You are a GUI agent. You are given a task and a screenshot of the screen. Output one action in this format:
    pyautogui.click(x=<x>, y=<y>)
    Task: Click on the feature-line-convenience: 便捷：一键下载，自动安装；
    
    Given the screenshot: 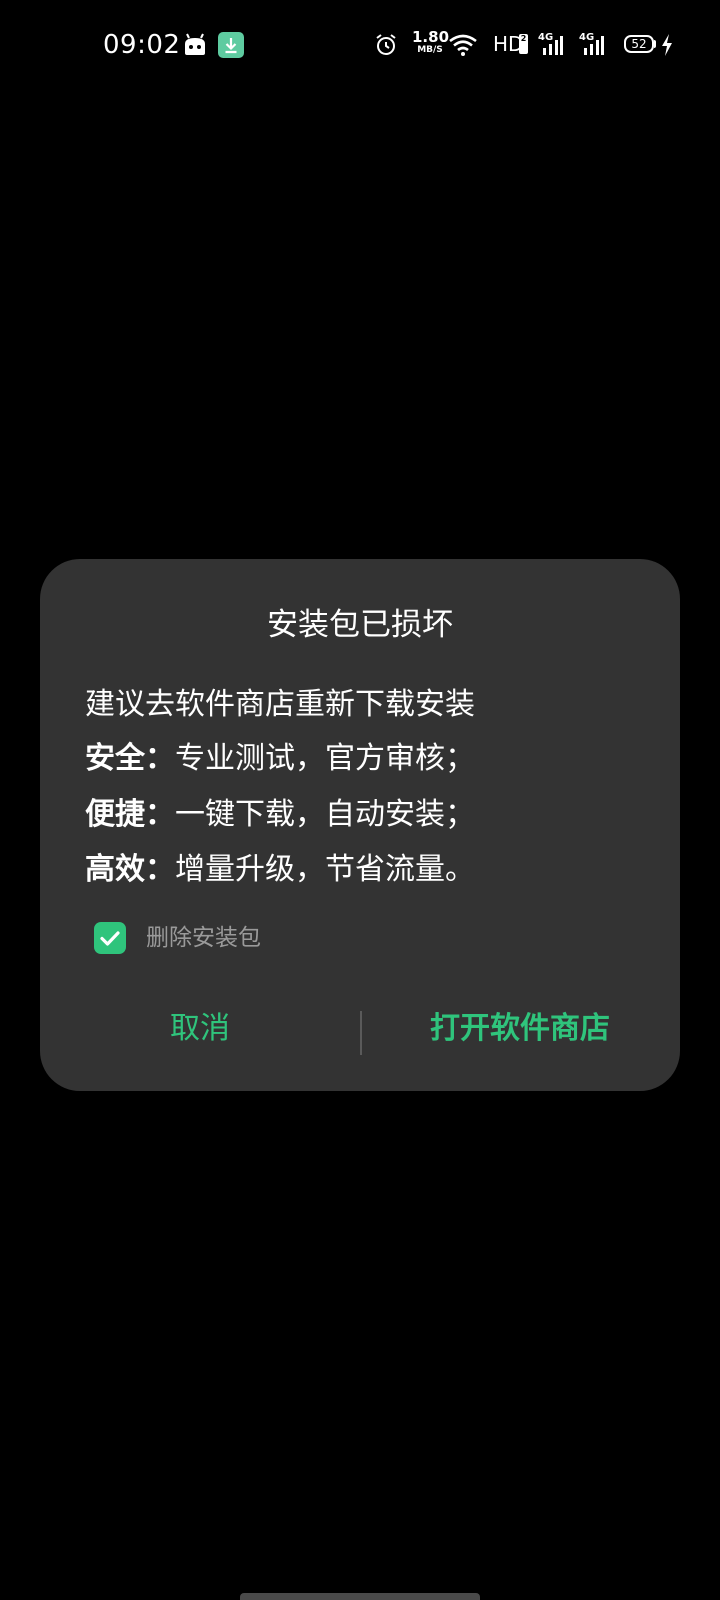 What is the action you would take?
    pyautogui.click(x=280, y=815)
    